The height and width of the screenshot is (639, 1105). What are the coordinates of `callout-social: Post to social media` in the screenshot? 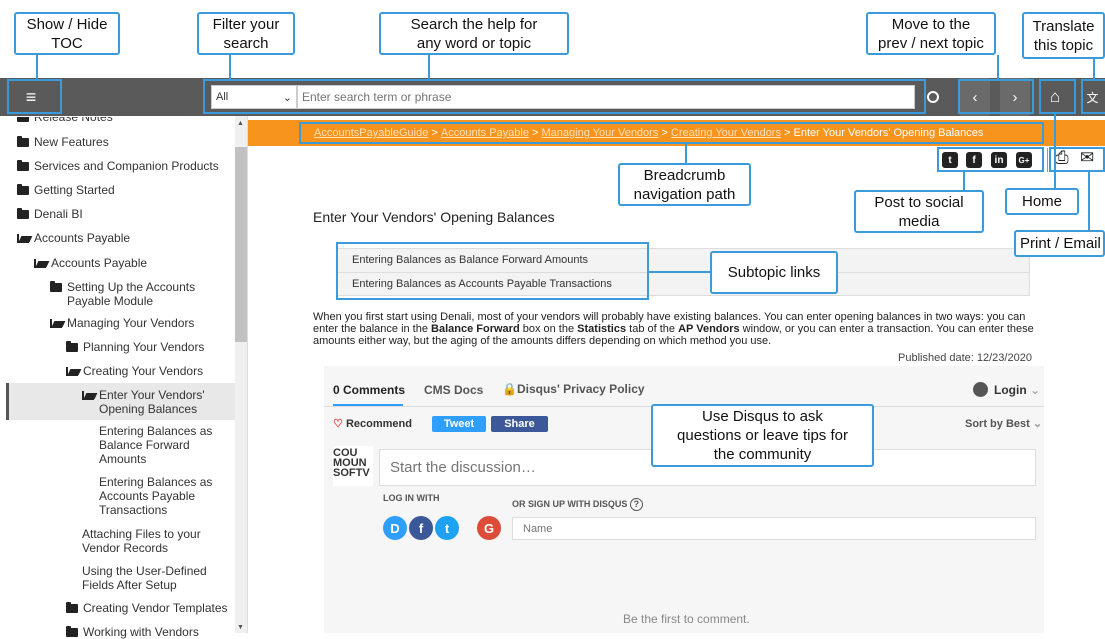 It's located at (919, 211).